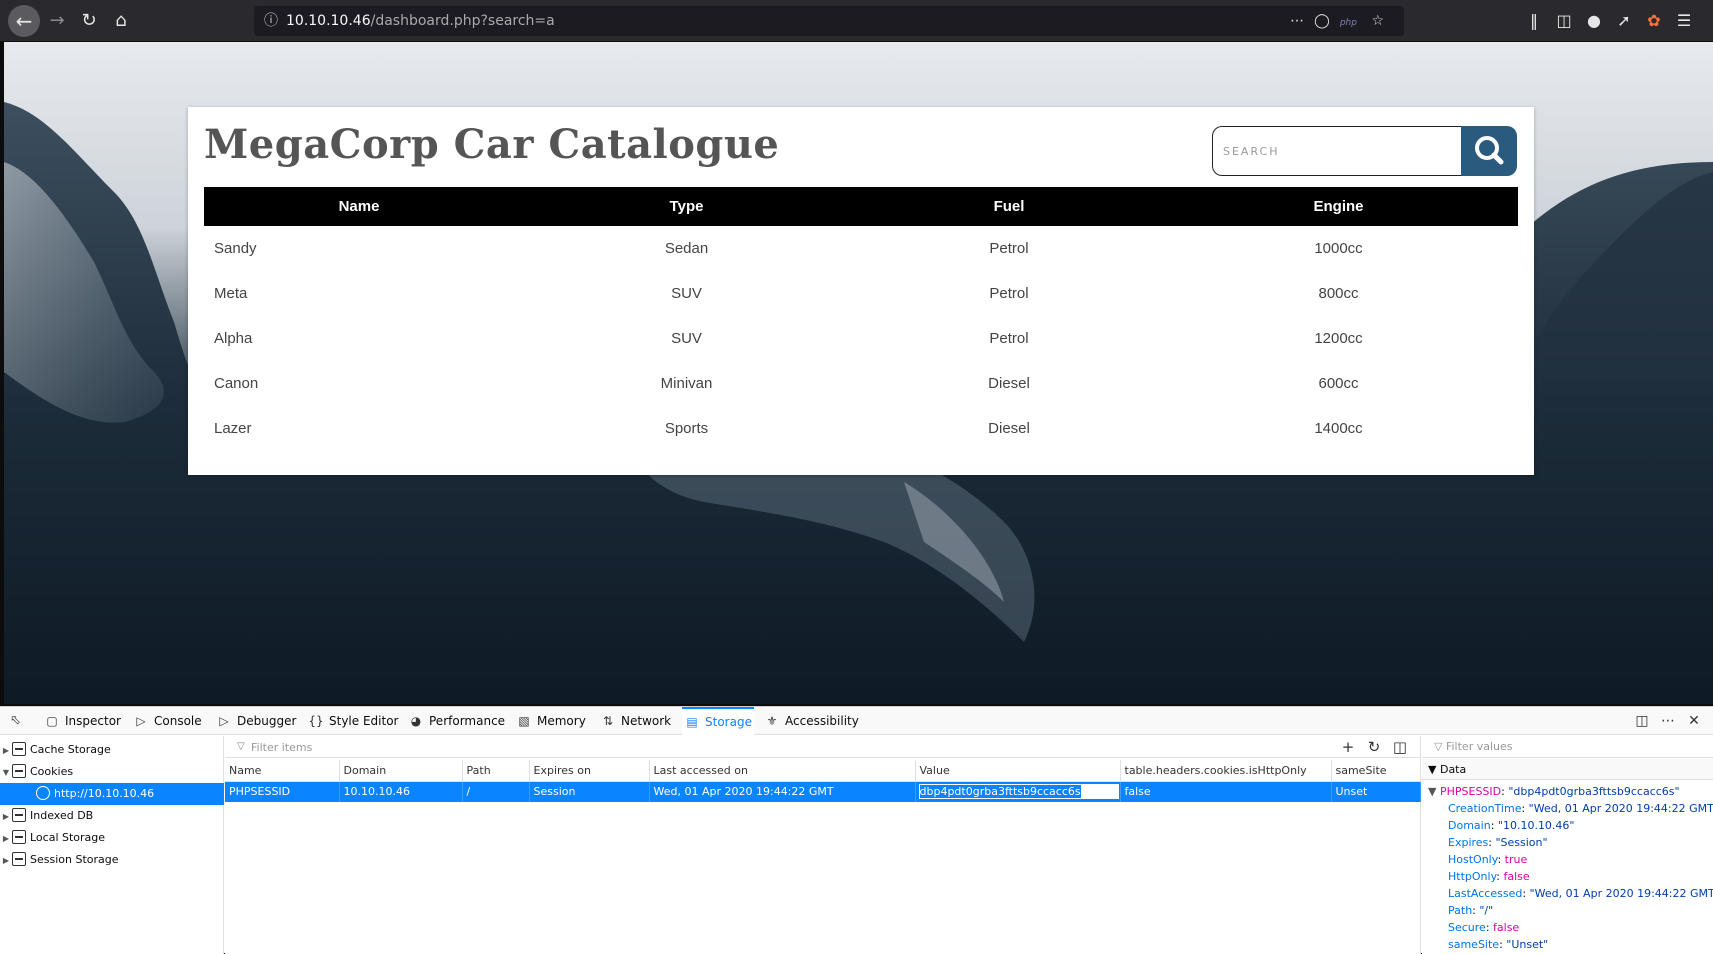  I want to click on cookie-value-cell: dbp4pdt0grba3fttsb9ccacc6s, so click(1018, 791).